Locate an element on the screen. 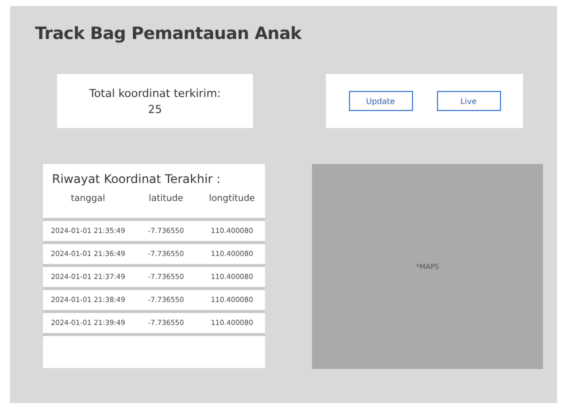 This screenshot has height=415, width=567. column-header: latitude is located at coordinates (166, 199).